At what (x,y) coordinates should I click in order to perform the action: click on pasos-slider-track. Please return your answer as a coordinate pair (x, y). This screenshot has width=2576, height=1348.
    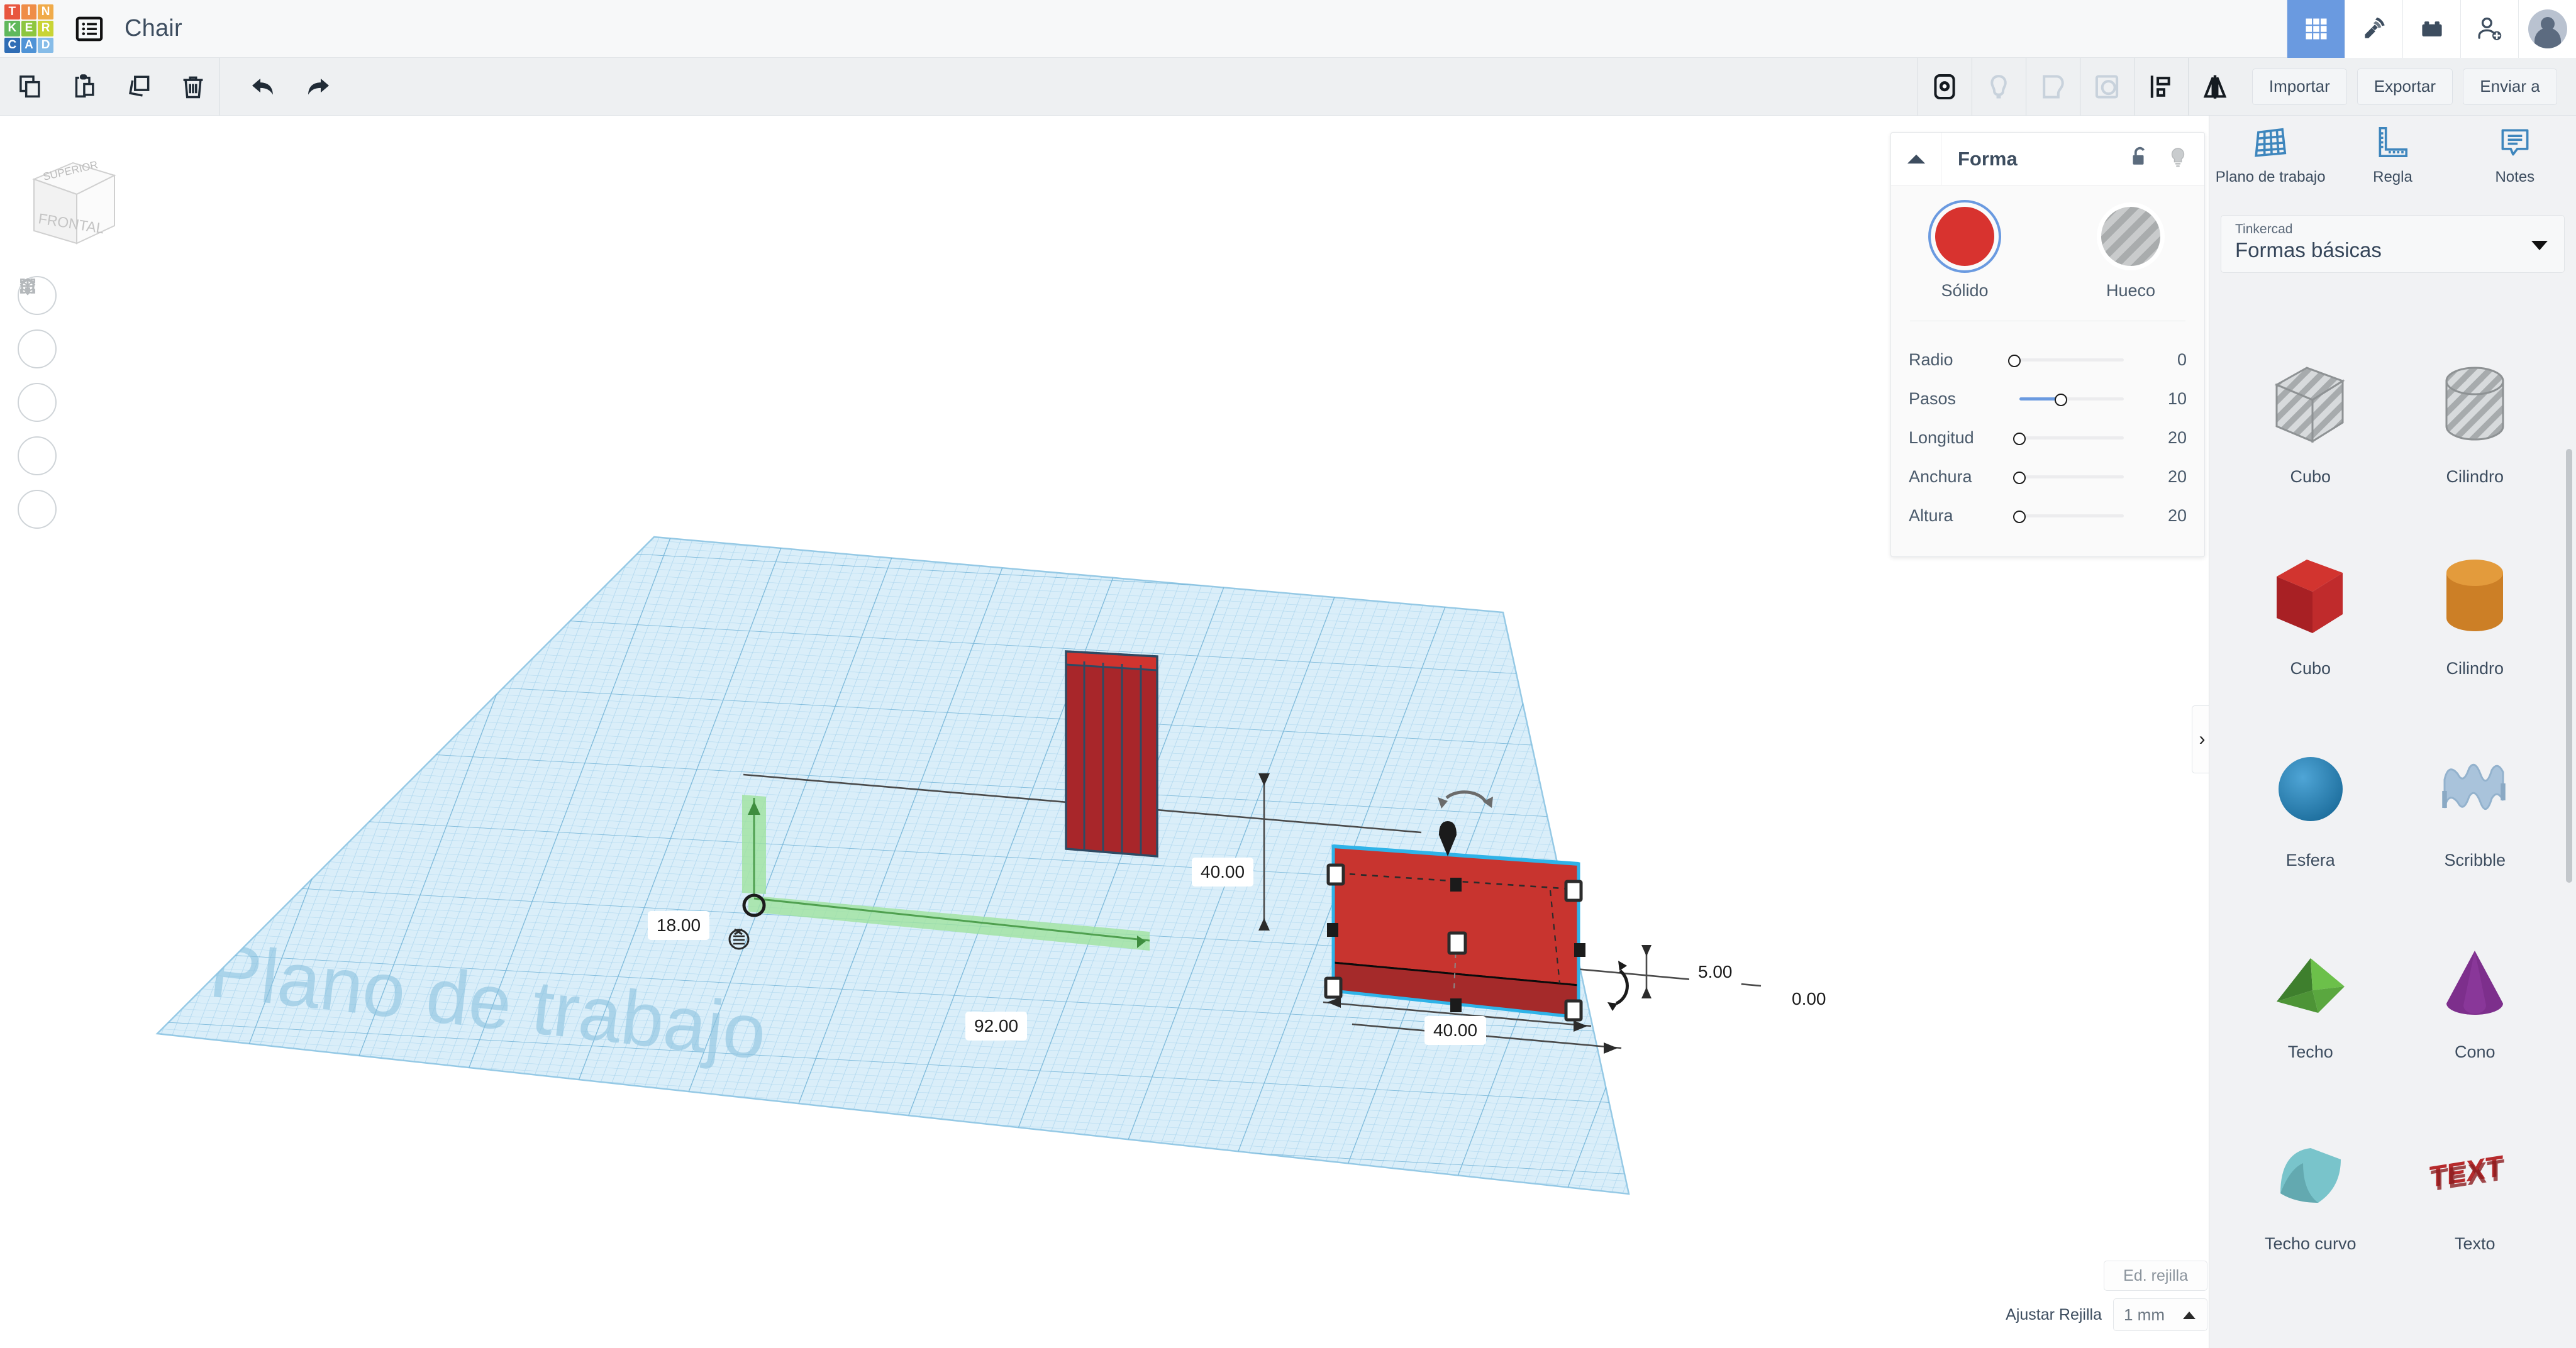
    Looking at the image, I should click on (2071, 398).